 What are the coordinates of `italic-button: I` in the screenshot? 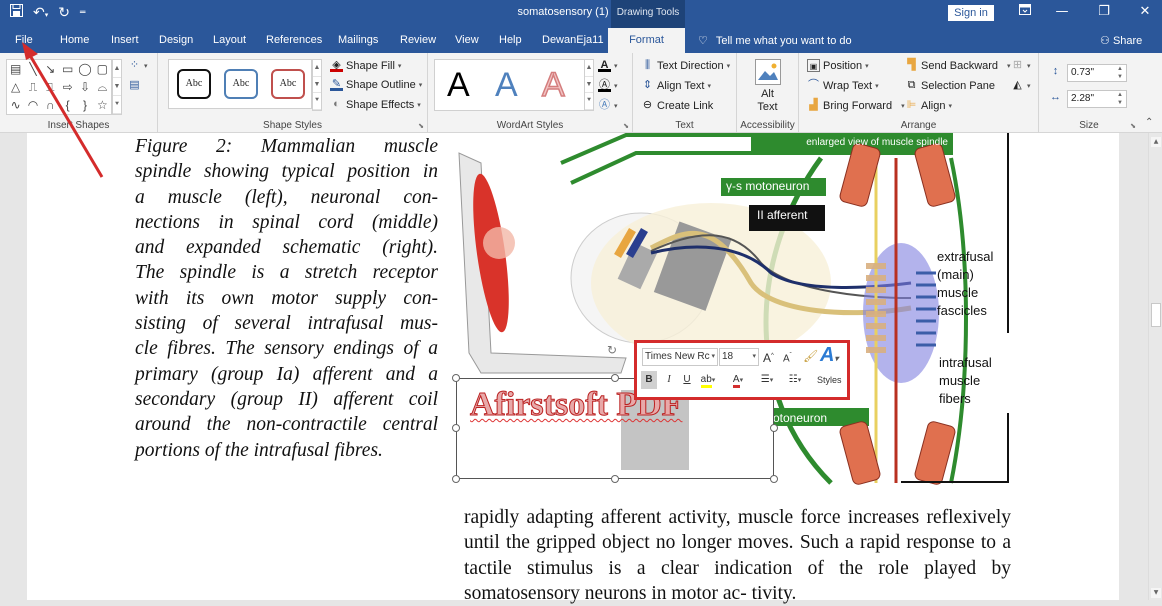 It's located at (669, 380).